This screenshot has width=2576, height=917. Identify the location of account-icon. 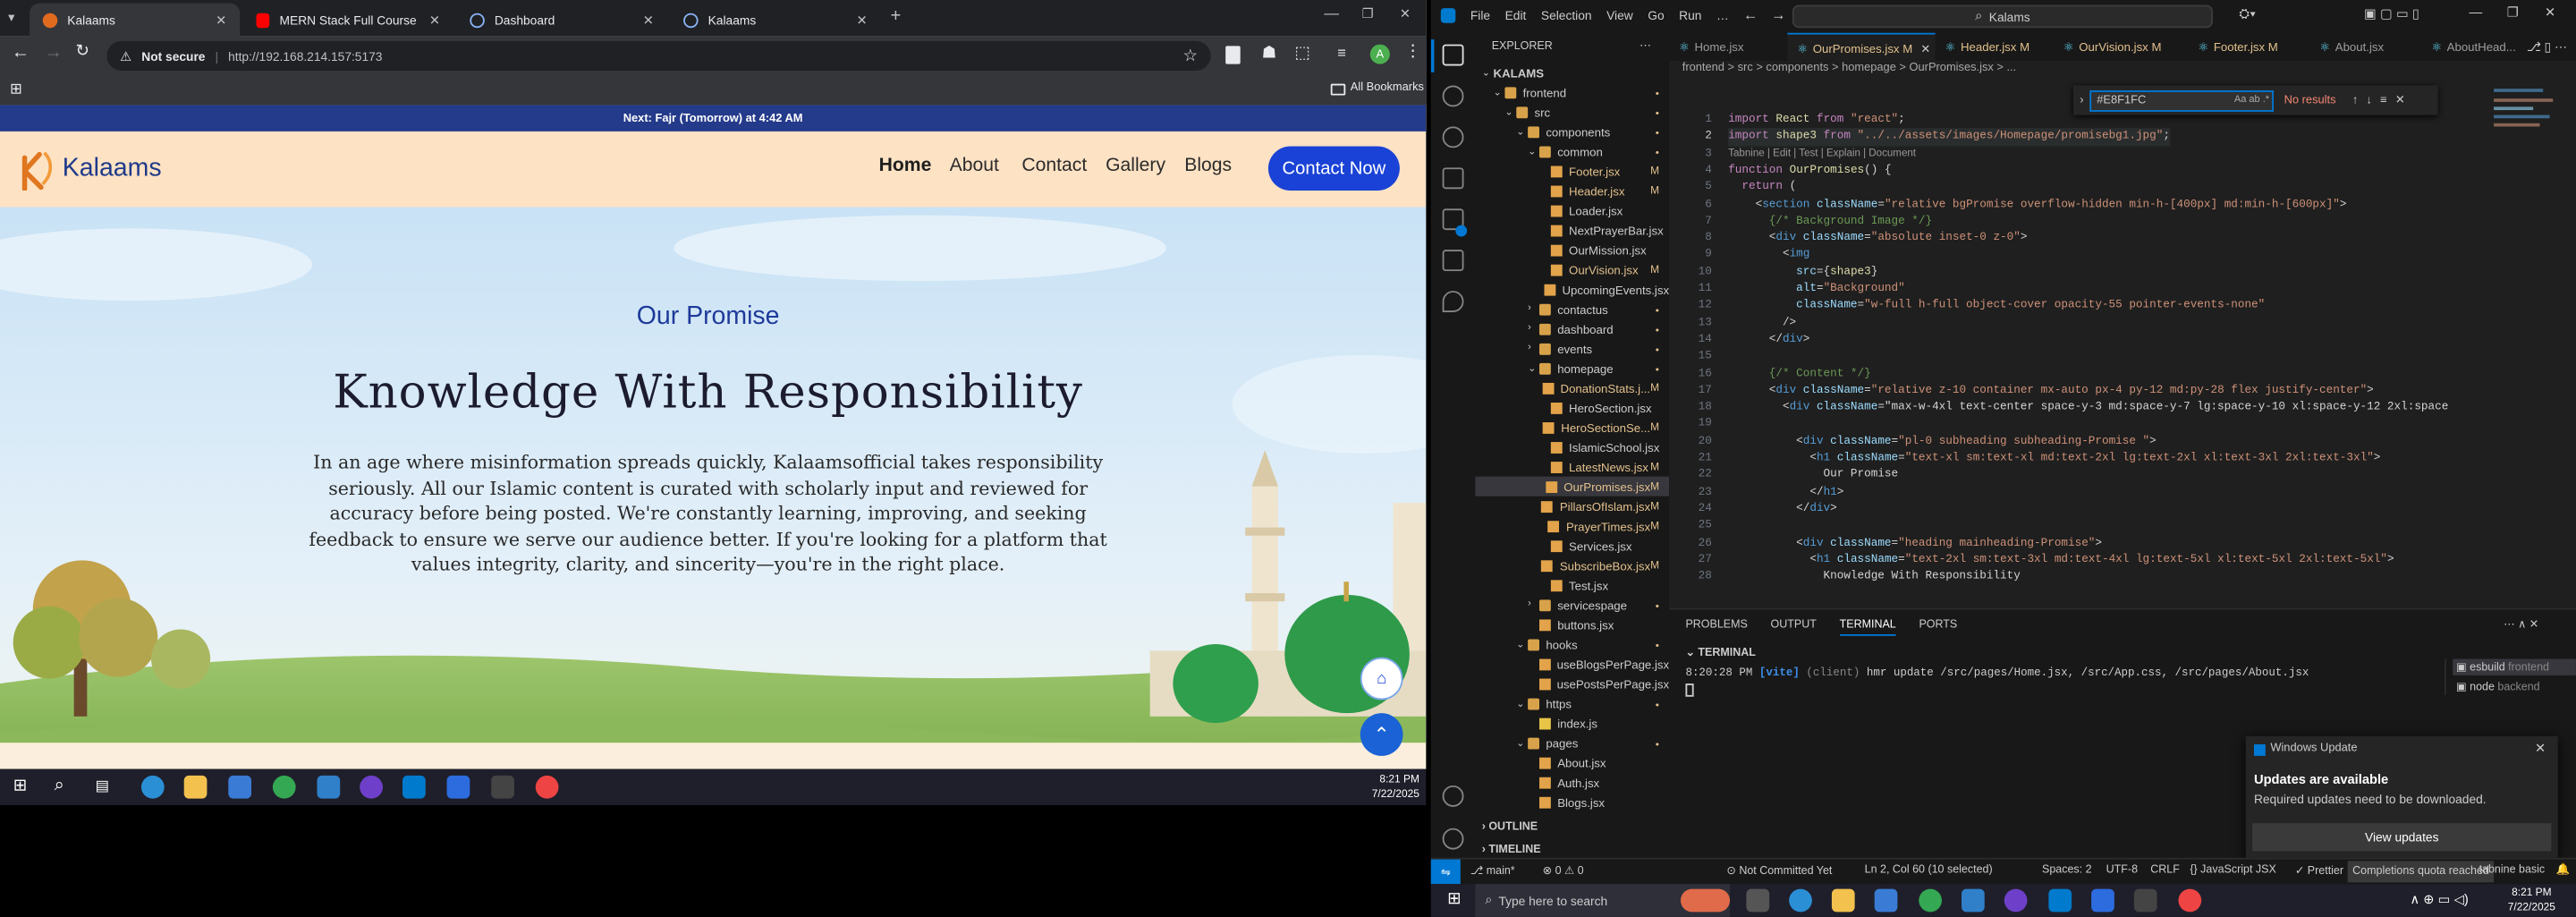
(1453, 796).